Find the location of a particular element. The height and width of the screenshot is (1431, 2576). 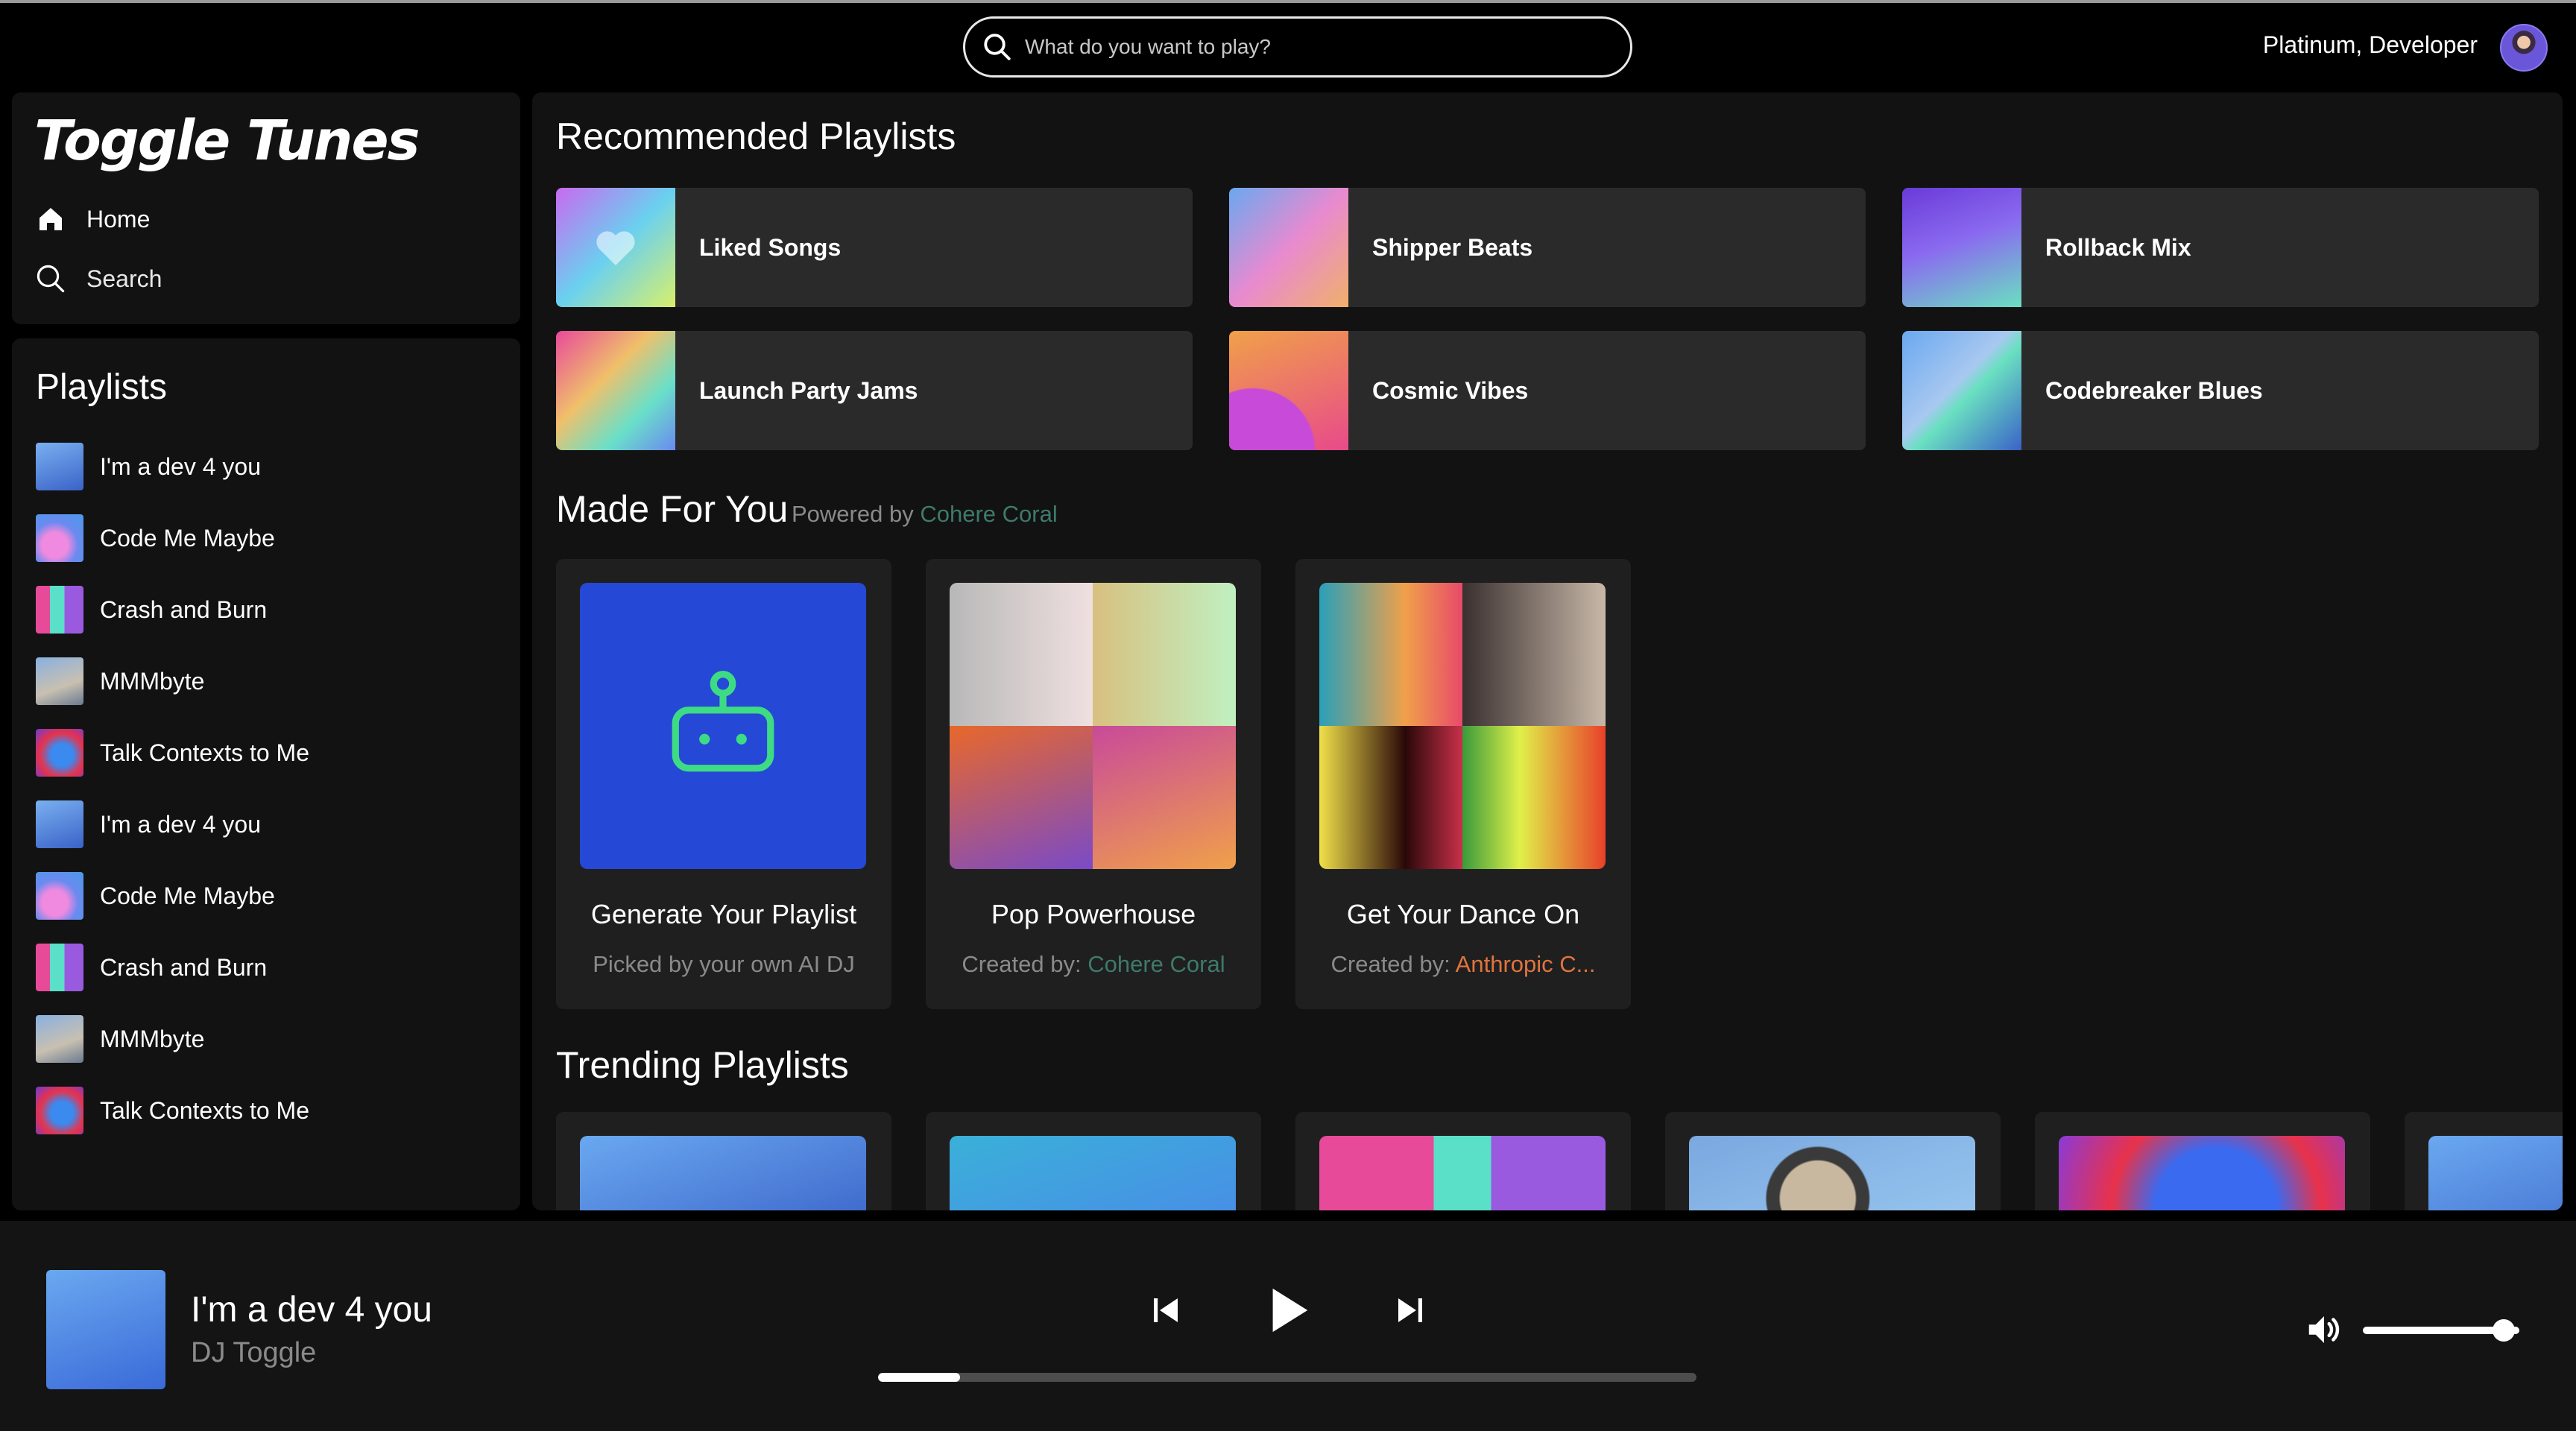

powered-by: Powered by Cohere Coral is located at coordinates (925, 514).